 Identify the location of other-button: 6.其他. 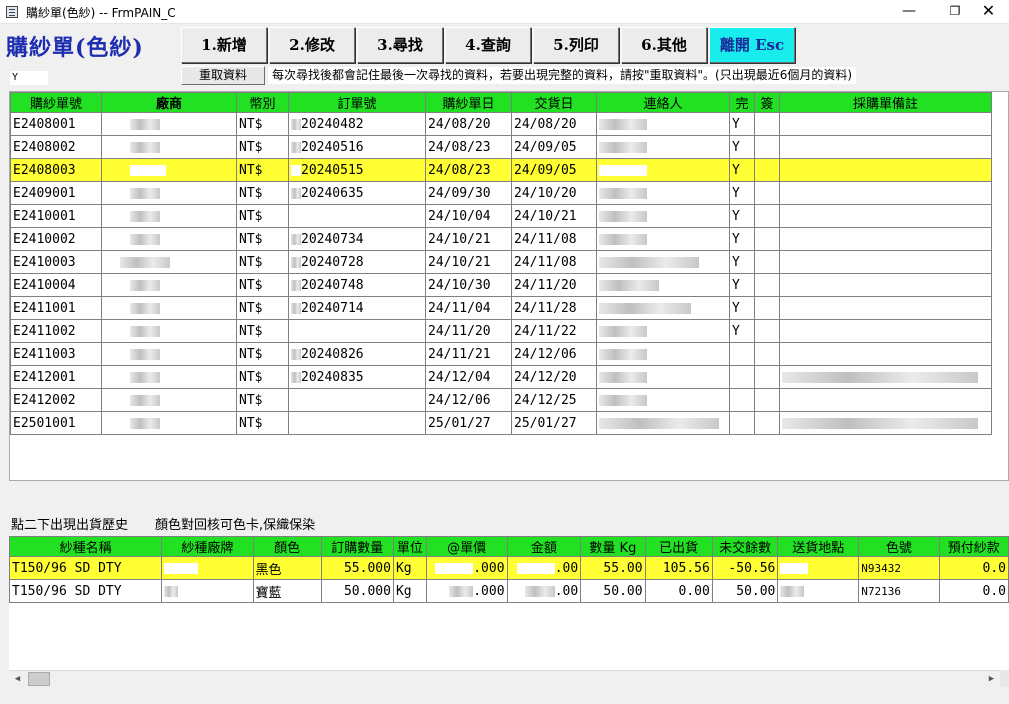
(664, 45).